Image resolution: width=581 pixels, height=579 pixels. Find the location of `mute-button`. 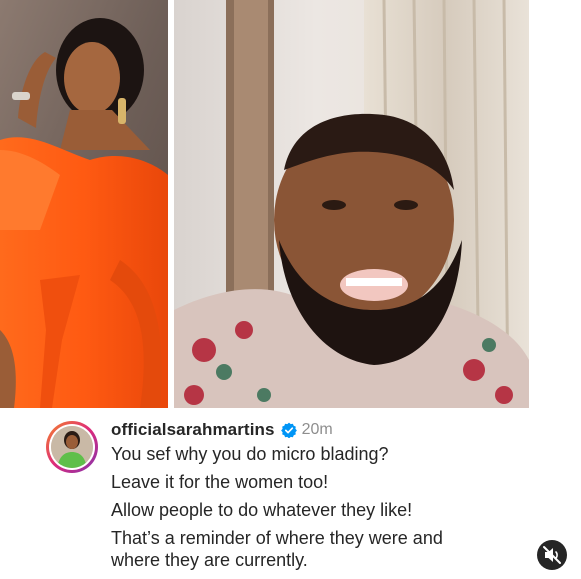

mute-button is located at coordinates (552, 555).